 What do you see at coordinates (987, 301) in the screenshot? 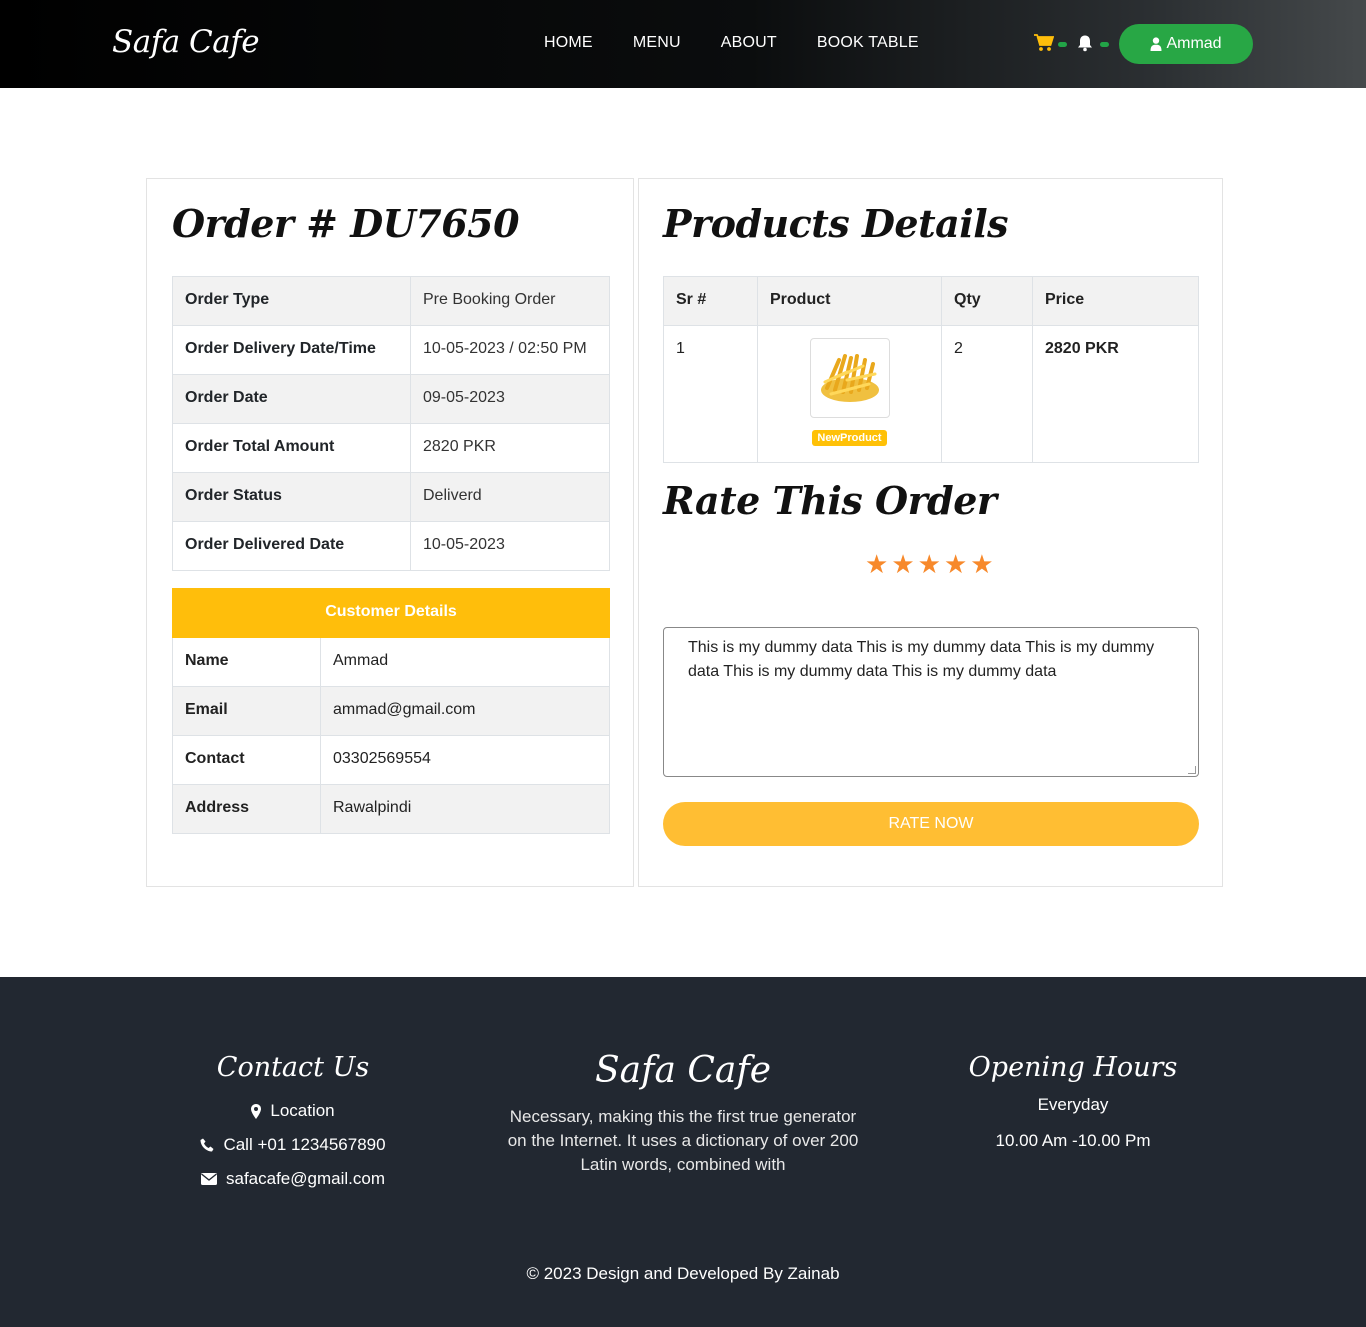
I see `col-qty: Qty` at bounding box center [987, 301].